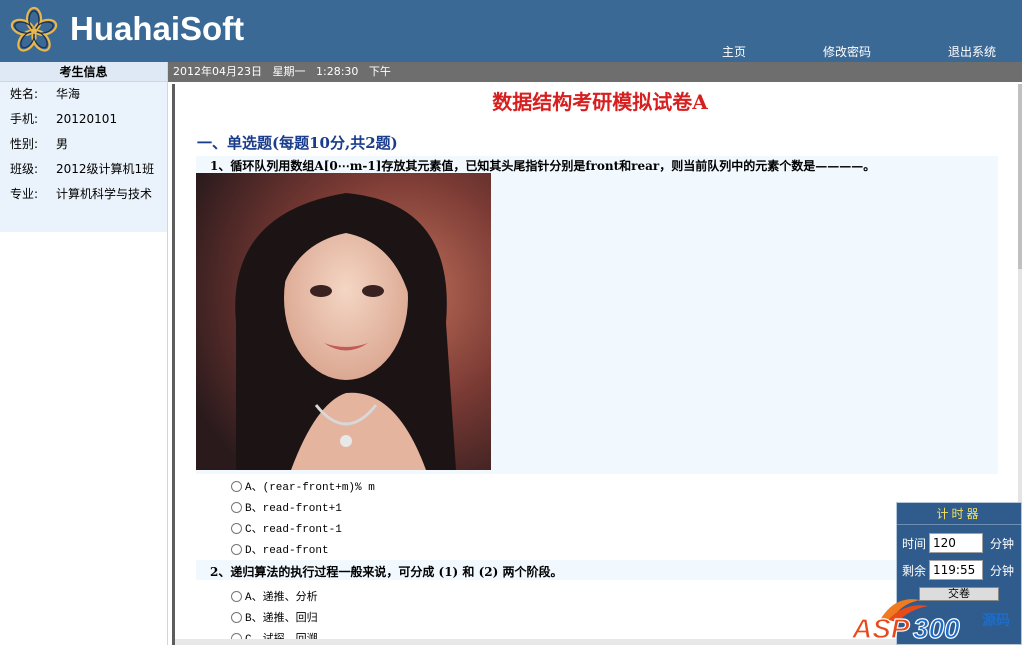 This screenshot has width=1022, height=645. I want to click on svg-text: 源码, so click(996, 620).